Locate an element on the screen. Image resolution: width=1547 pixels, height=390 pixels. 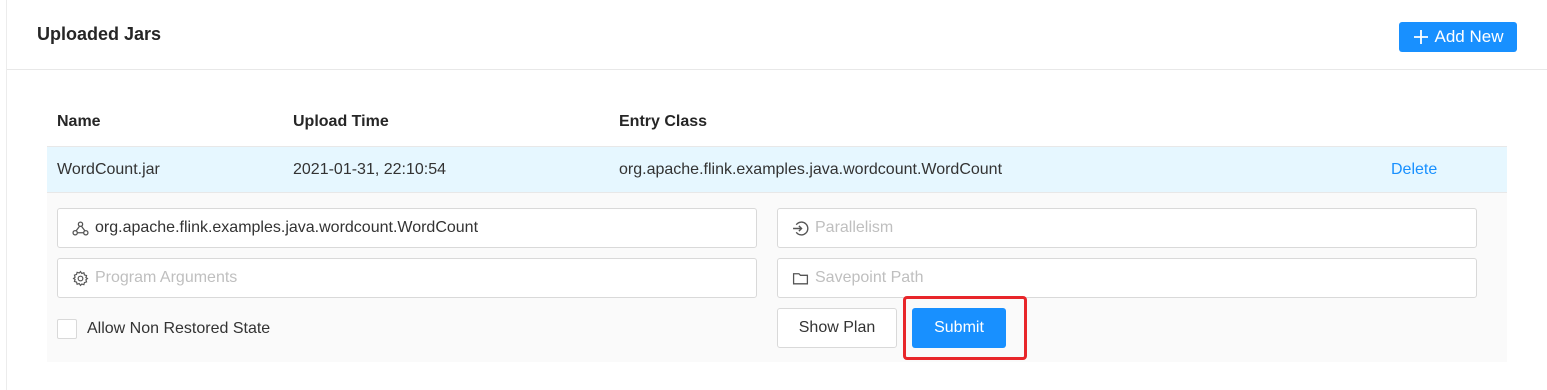
delete-link: Delete is located at coordinates (1414, 170).